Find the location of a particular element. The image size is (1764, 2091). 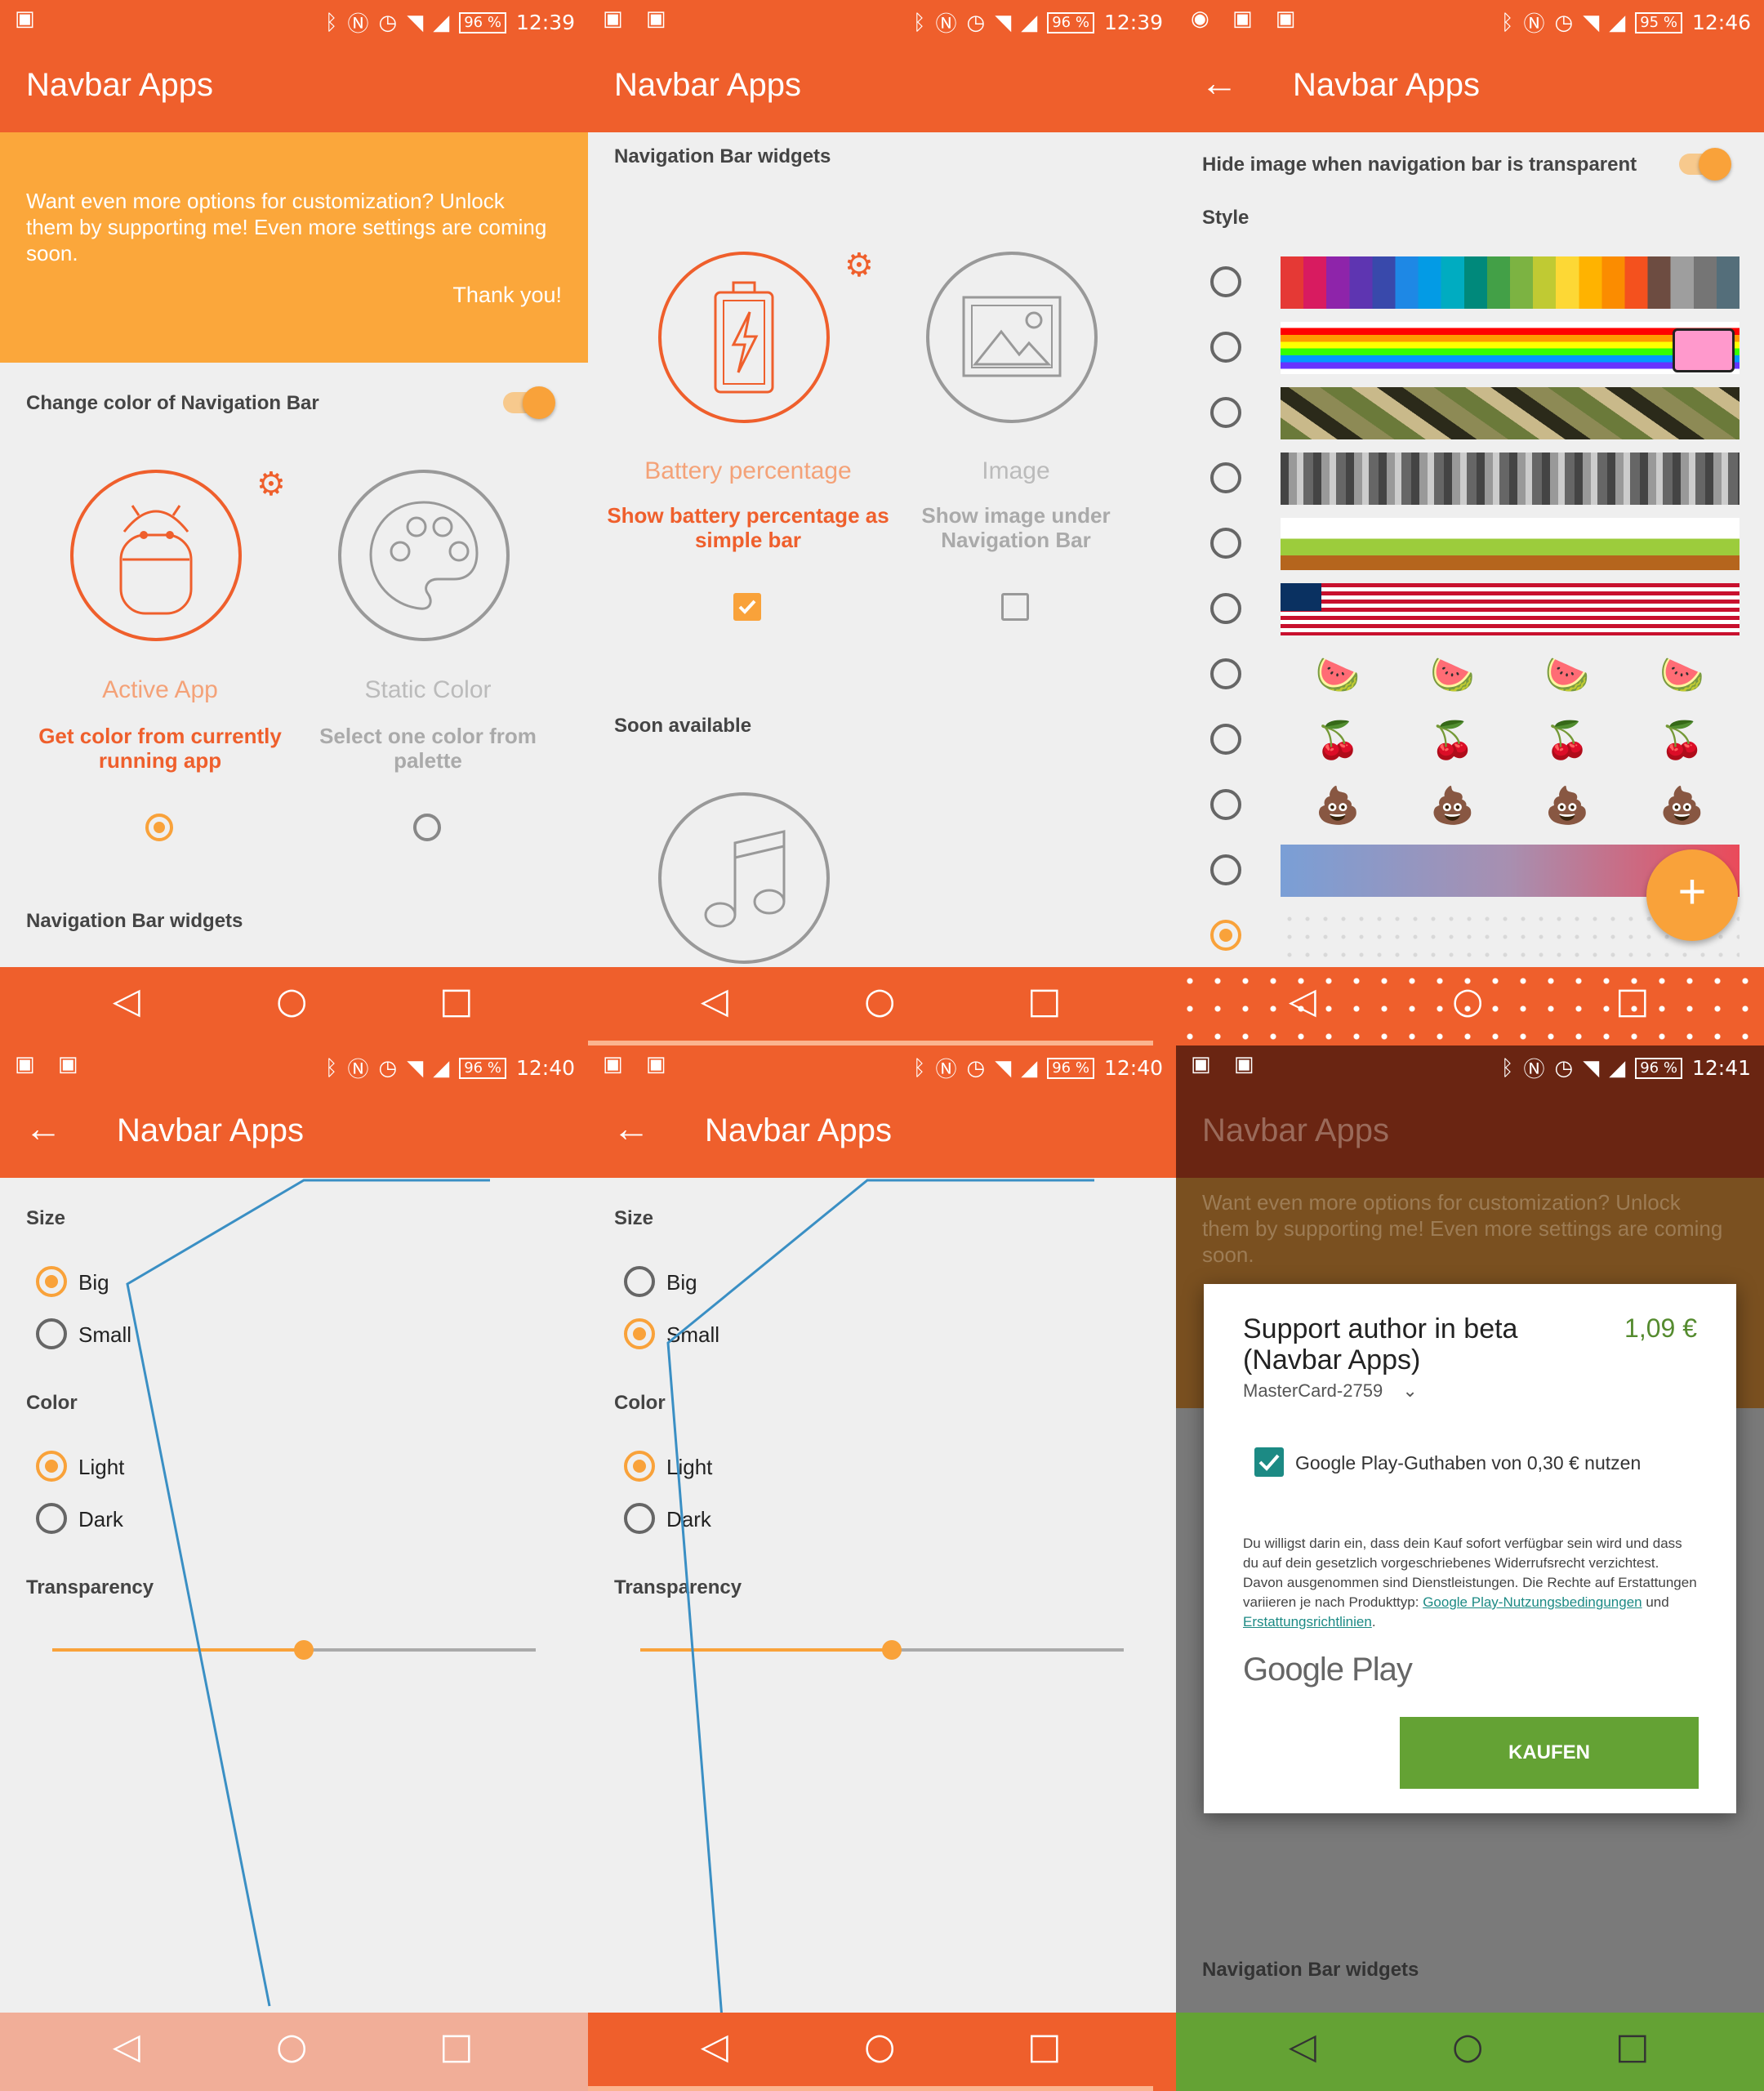

active-app-settings-gear-icon: ⚙ is located at coordinates (271, 485).